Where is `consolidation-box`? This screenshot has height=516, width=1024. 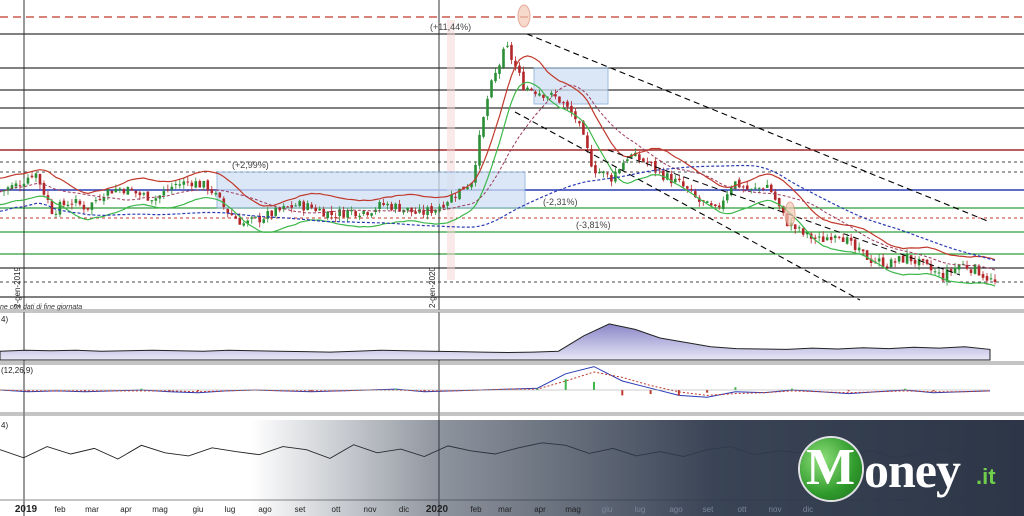
consolidation-box is located at coordinates (371, 190).